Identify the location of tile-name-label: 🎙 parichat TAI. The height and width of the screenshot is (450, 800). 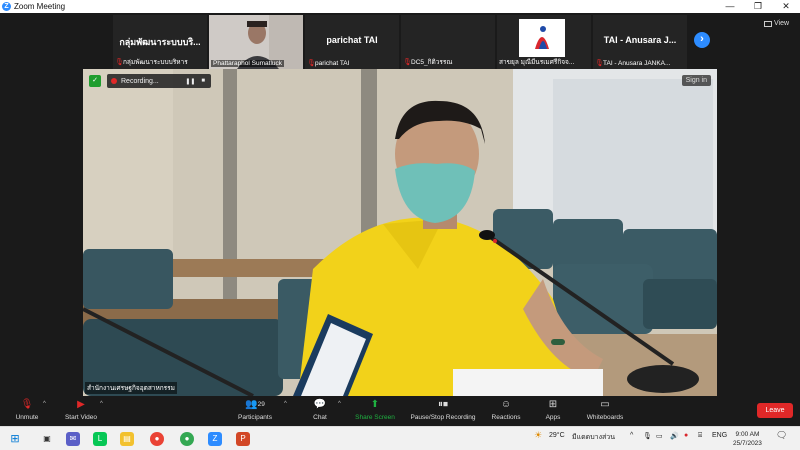
(328, 63).